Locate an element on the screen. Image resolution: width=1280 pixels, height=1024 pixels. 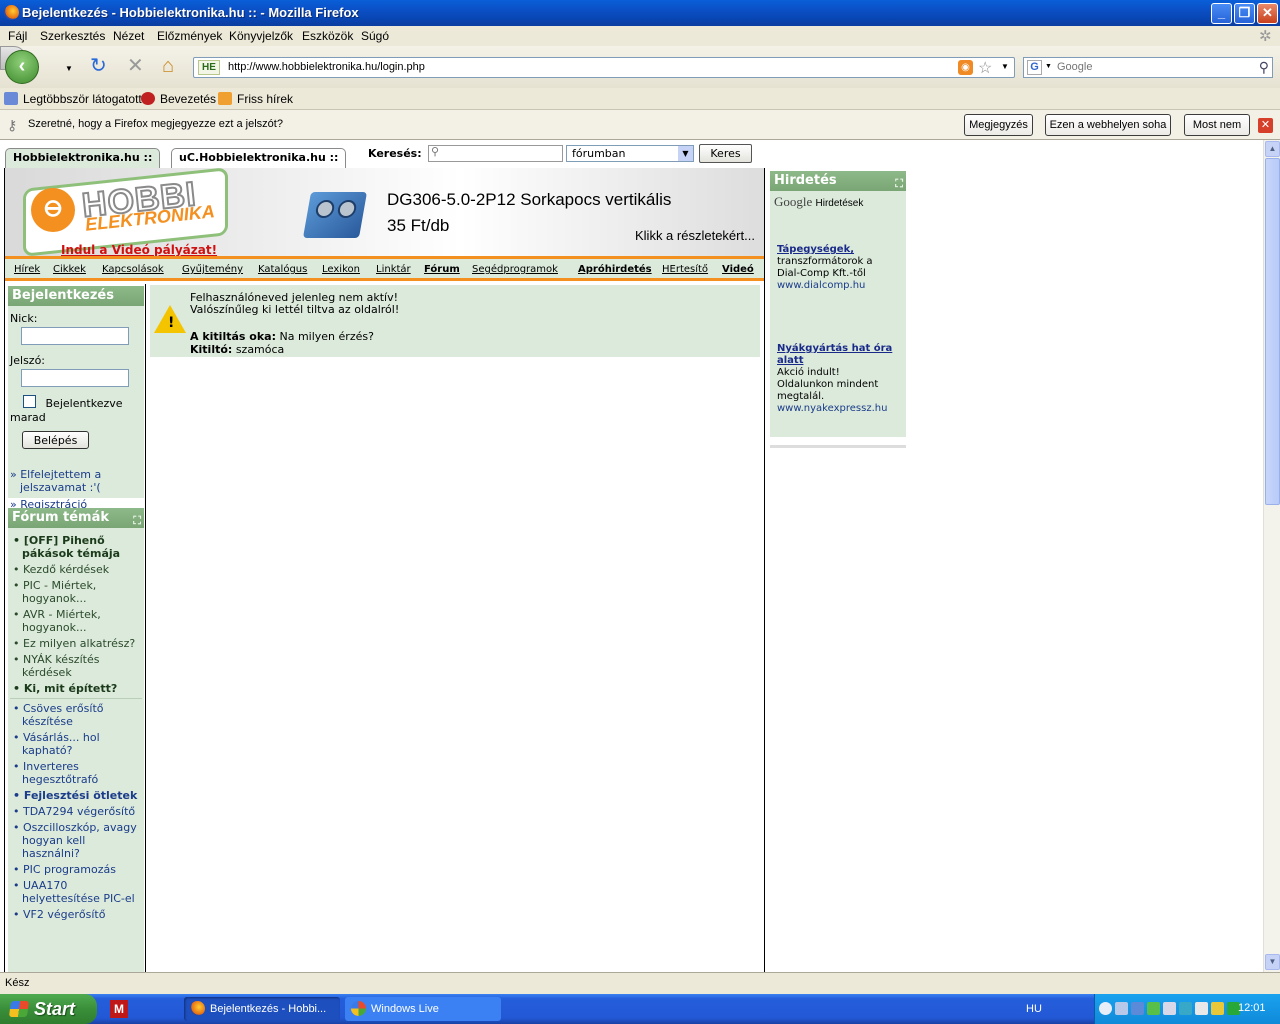
search-input is located at coordinates (1152, 67).